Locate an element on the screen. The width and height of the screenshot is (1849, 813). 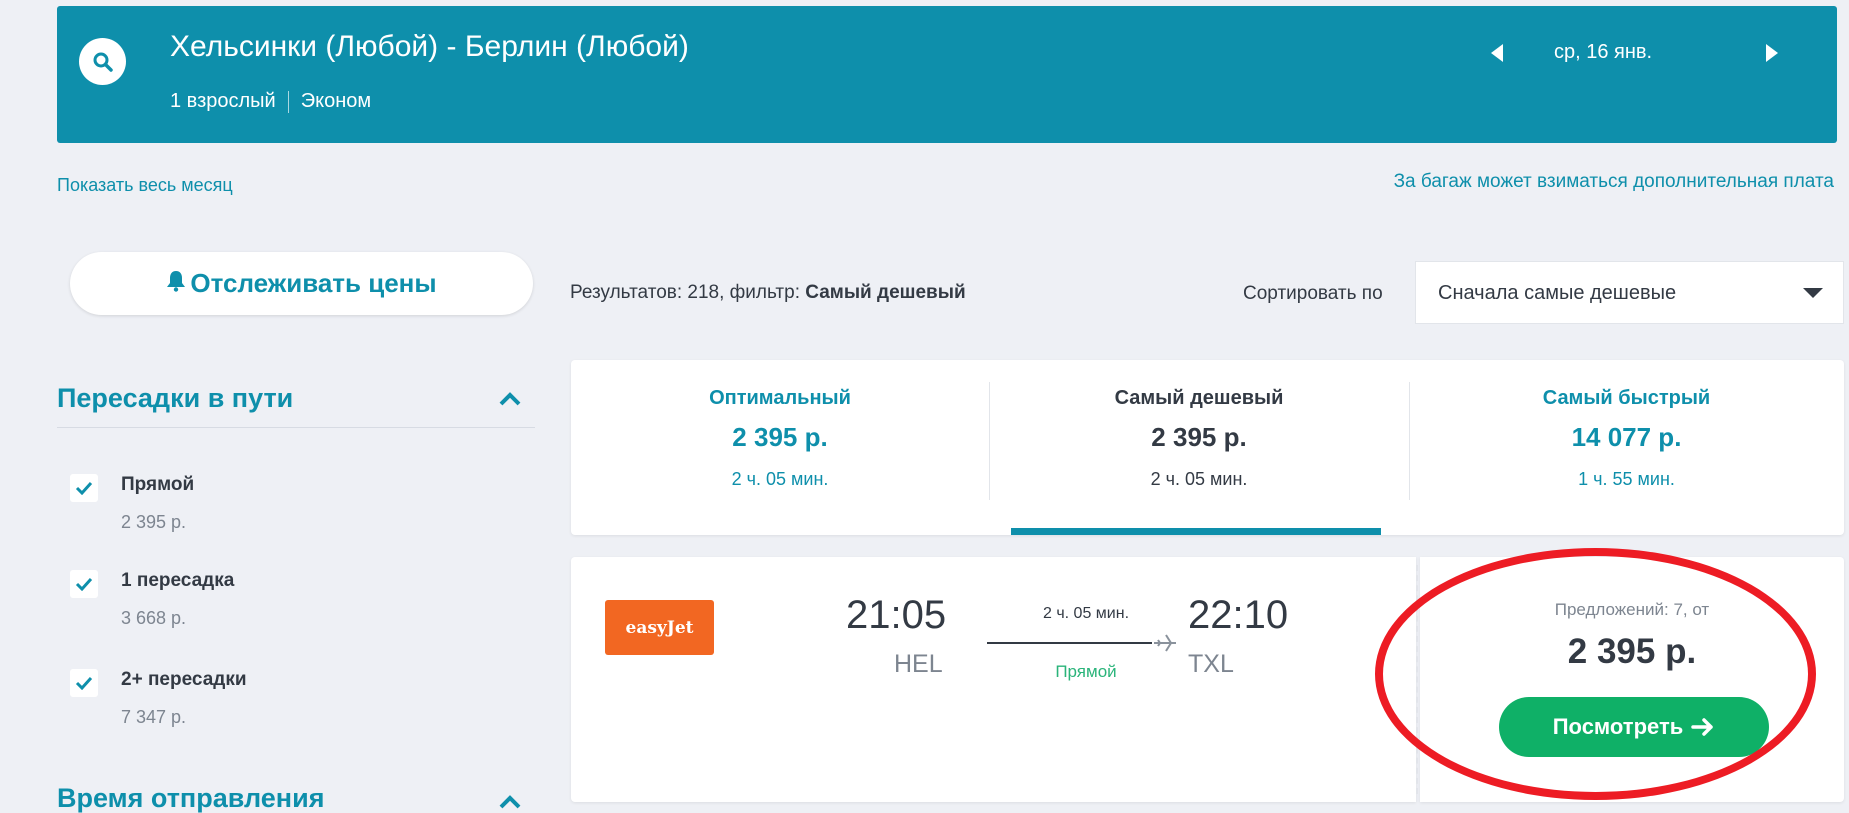
stop-label: 1 пересадка is located at coordinates (178, 580).